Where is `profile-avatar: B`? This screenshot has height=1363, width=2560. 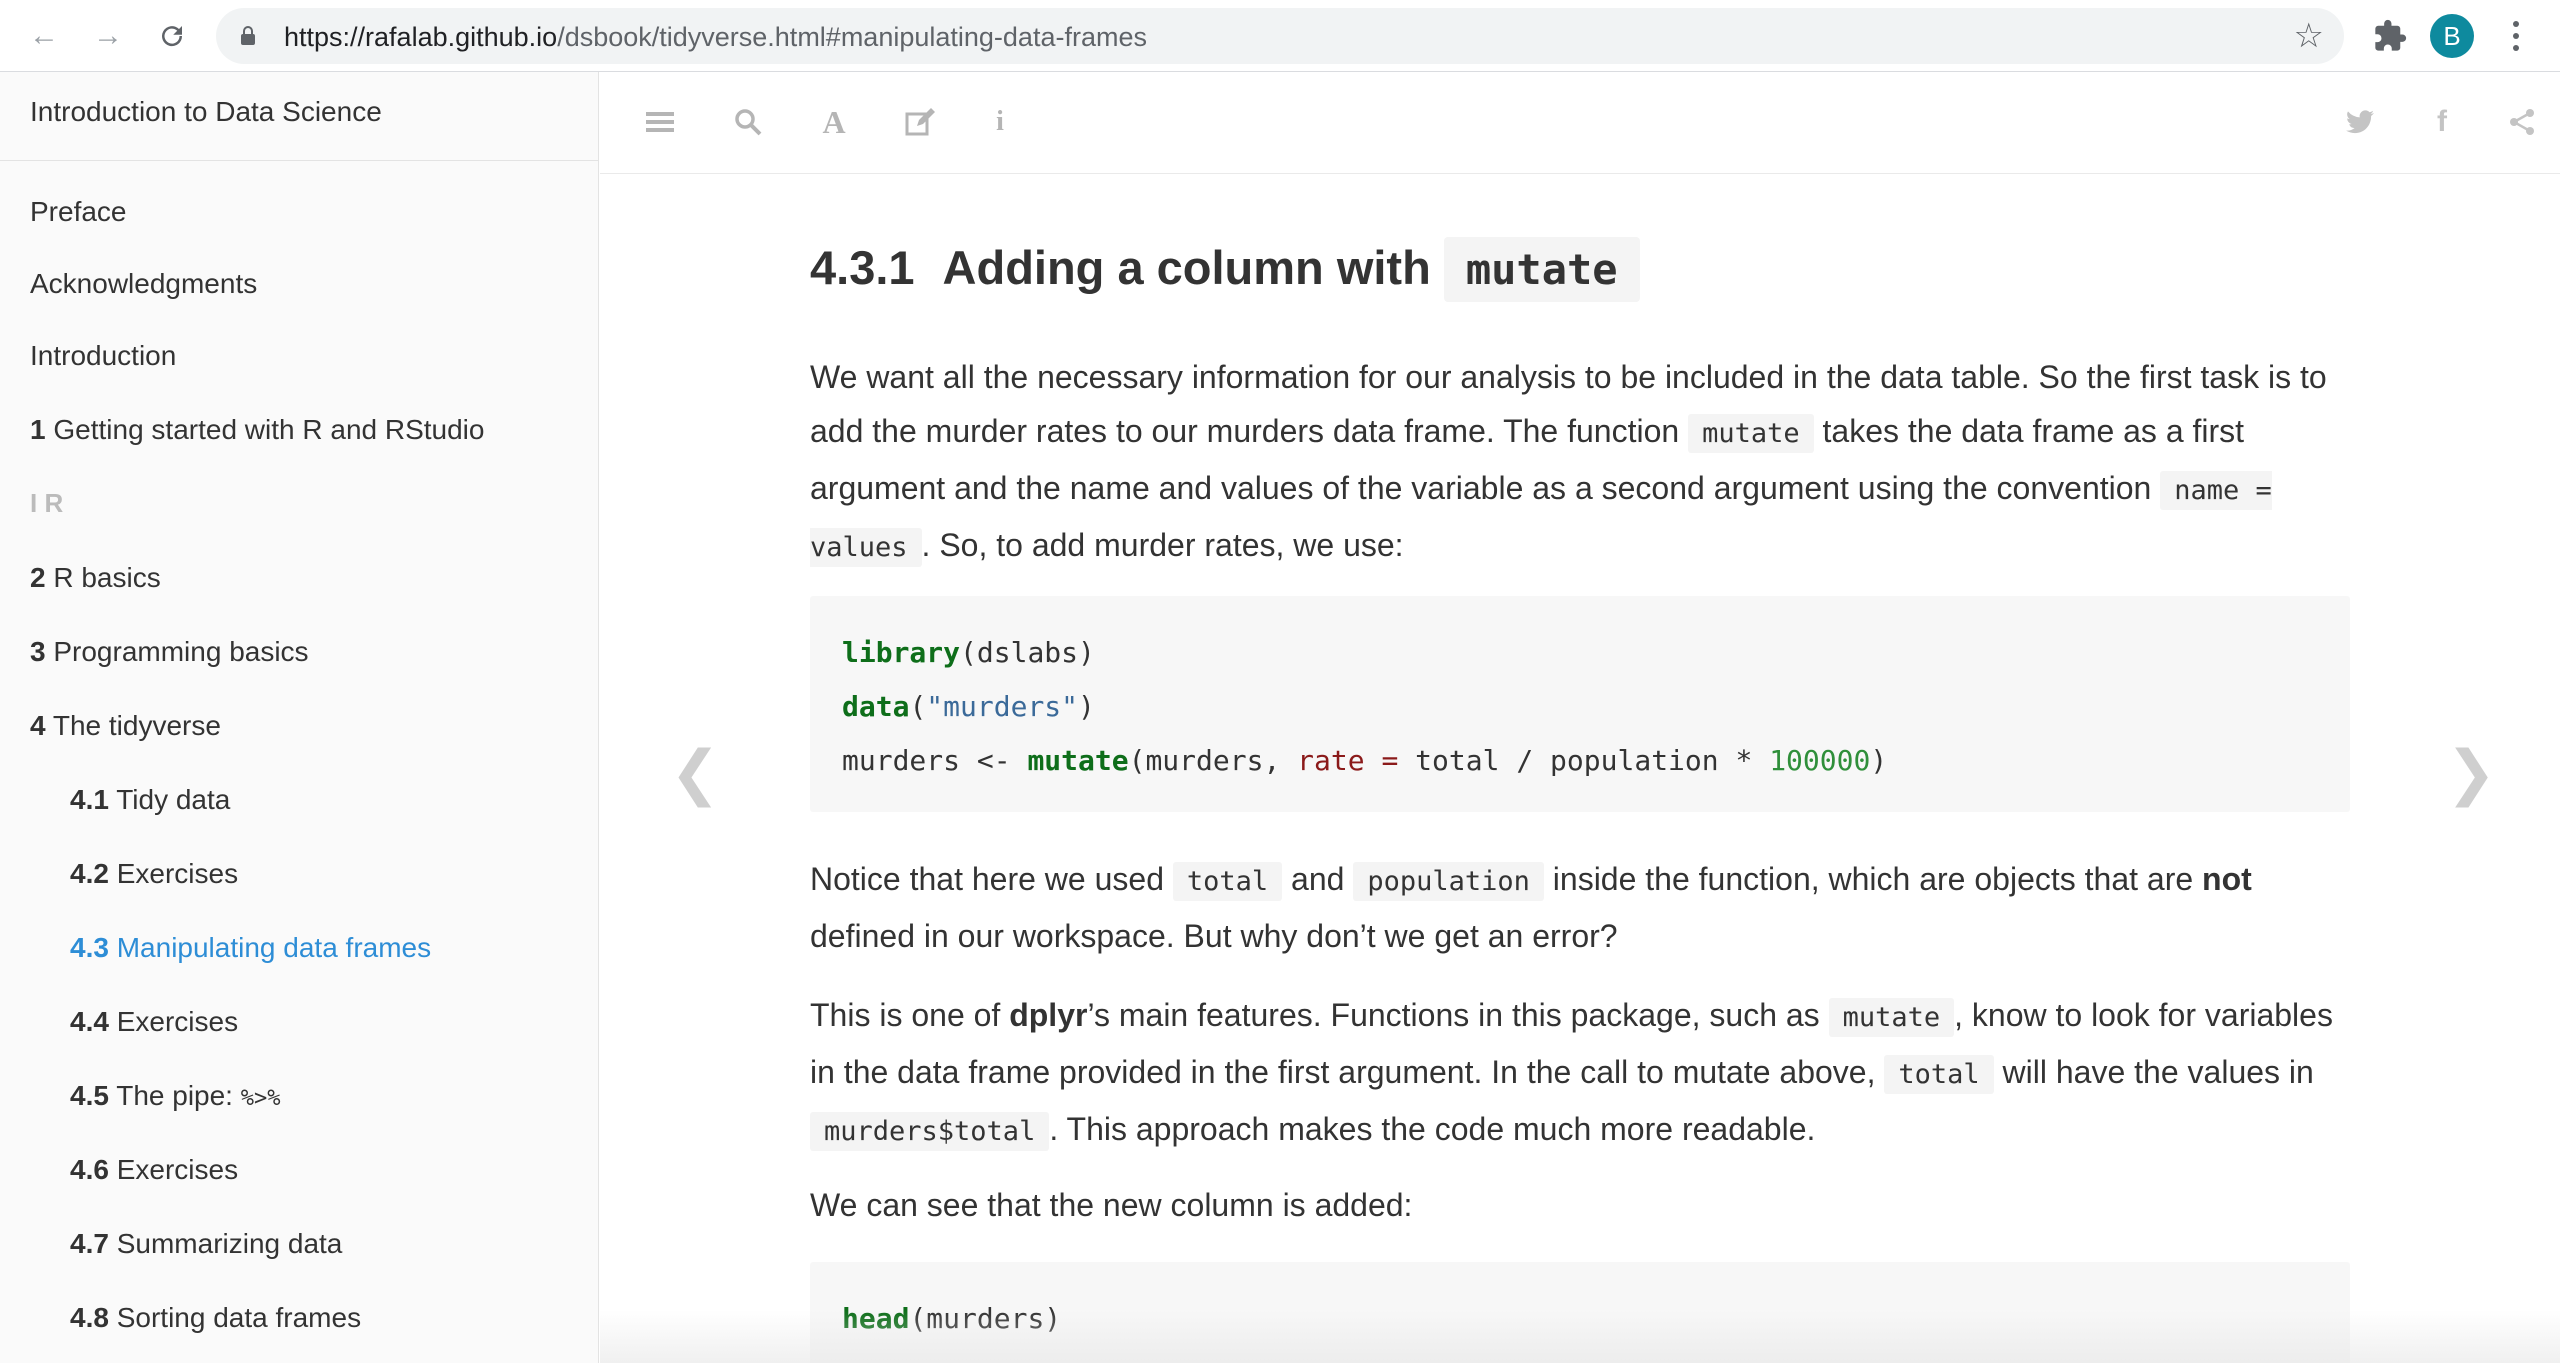 profile-avatar: B is located at coordinates (2452, 36).